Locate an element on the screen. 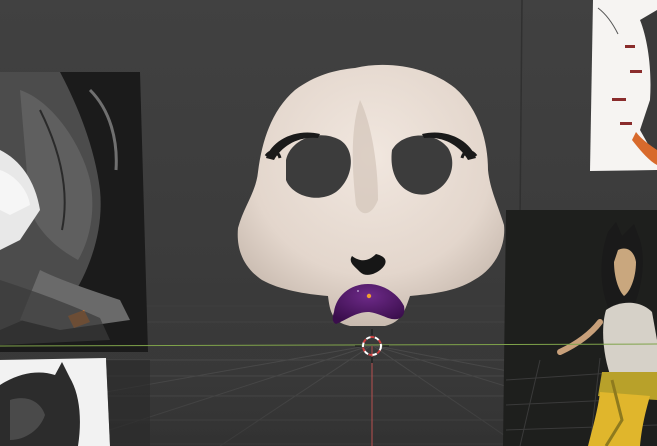  lip-highlight-dot is located at coordinates (369, 296).